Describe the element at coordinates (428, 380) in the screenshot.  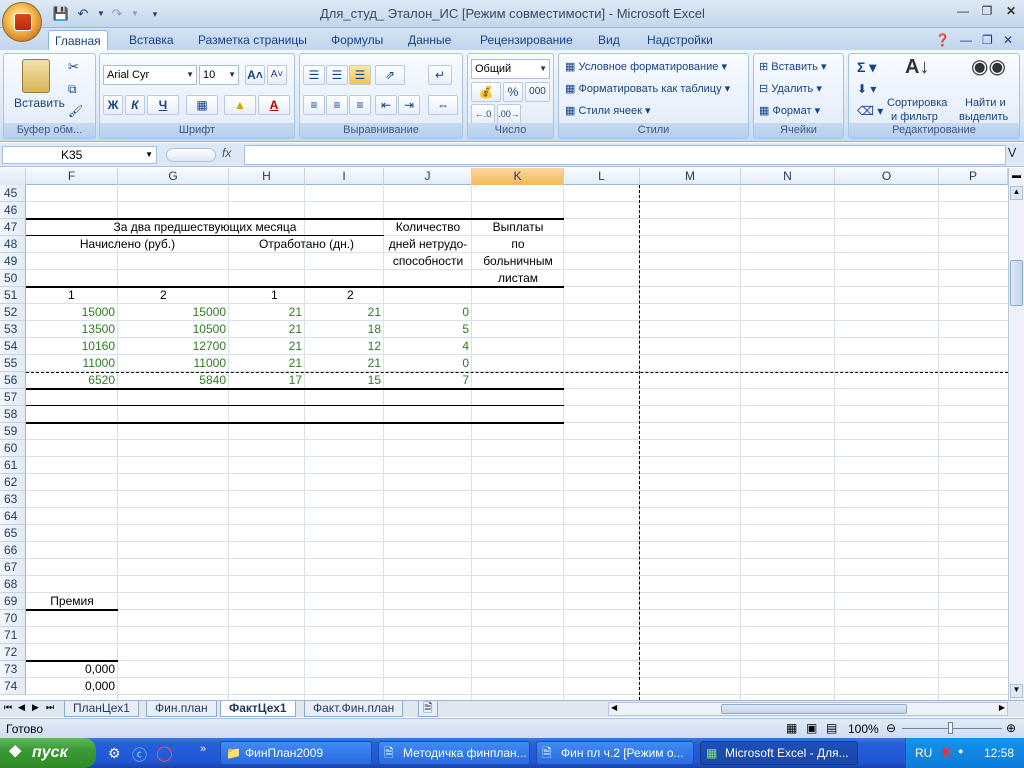
I see `table-cell: 7` at that location.